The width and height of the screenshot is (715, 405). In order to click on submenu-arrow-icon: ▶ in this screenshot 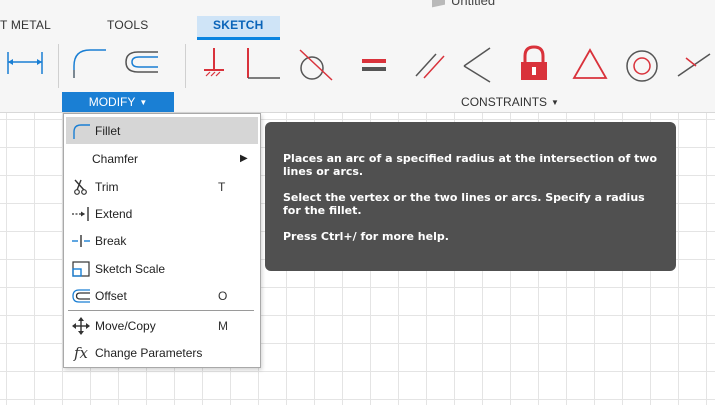, I will do `click(244, 158)`.